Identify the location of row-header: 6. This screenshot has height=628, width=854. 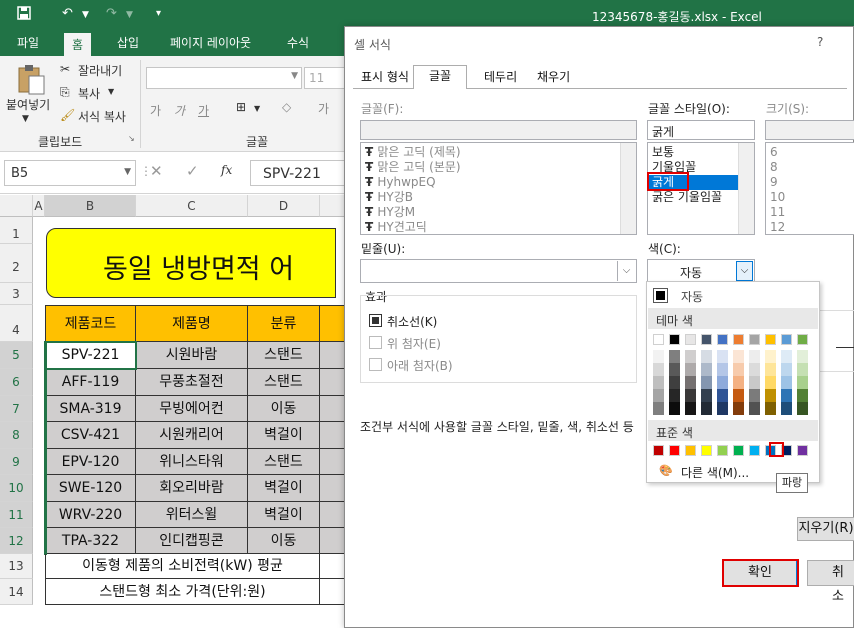
(16, 382).